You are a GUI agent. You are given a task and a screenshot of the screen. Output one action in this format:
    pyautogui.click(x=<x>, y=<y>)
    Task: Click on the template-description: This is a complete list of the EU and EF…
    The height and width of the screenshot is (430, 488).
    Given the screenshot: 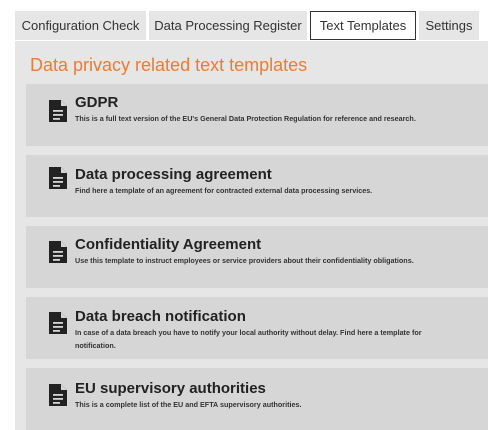 What is the action you would take?
    pyautogui.click(x=188, y=404)
    